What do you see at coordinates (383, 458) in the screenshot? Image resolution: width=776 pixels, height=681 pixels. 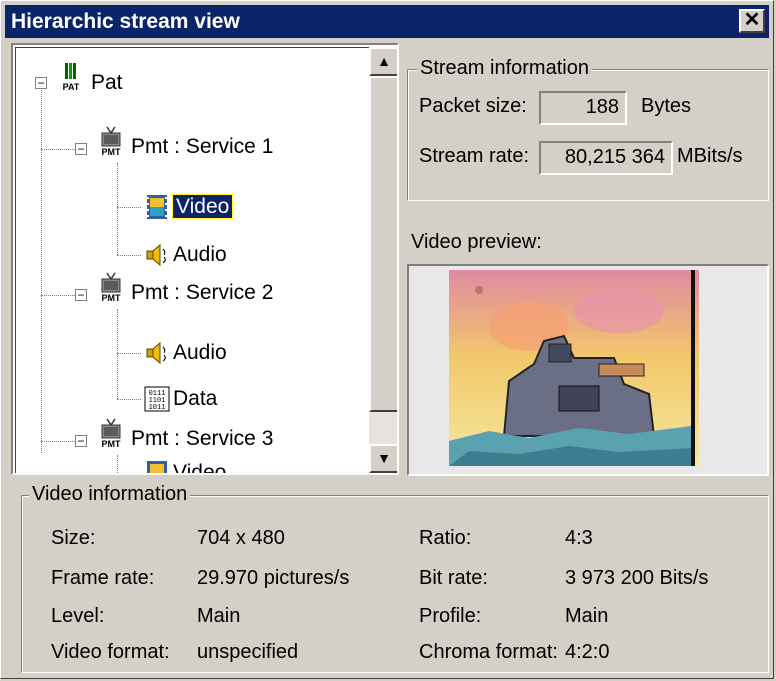 I see `scroll-down-button: ▼` at bounding box center [383, 458].